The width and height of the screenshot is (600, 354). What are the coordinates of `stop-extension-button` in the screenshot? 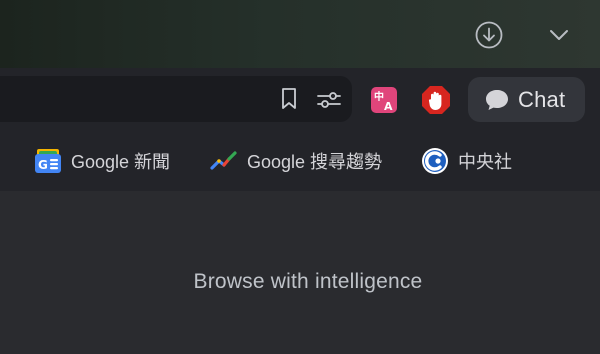 It's located at (436, 100).